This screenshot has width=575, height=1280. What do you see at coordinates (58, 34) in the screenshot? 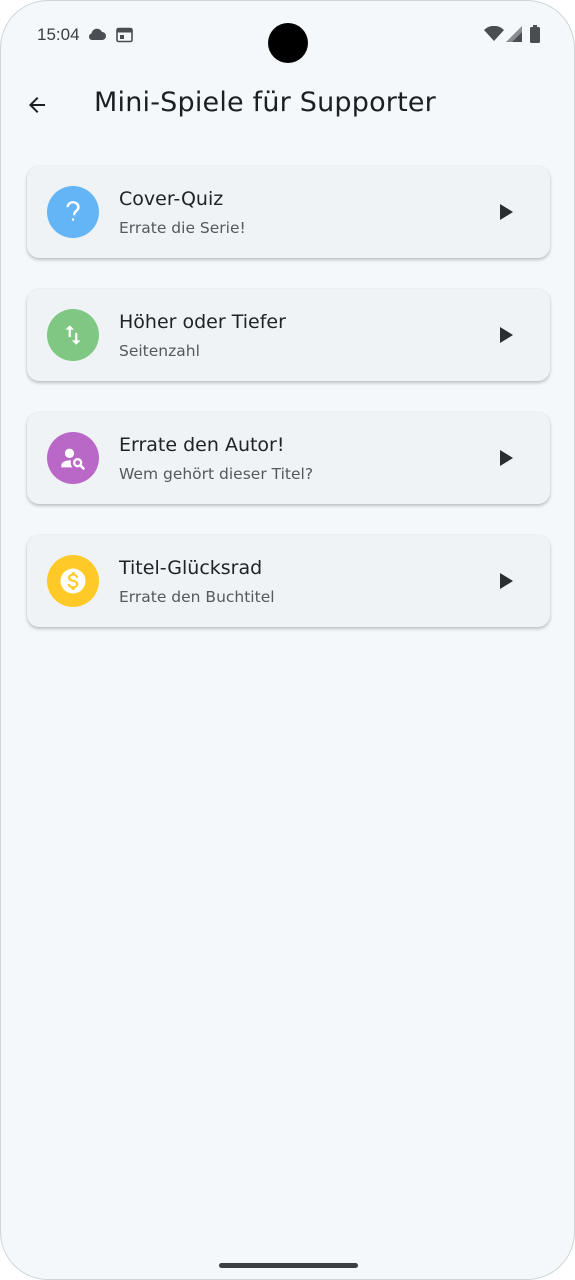
I see `status-time: 15:04` at bounding box center [58, 34].